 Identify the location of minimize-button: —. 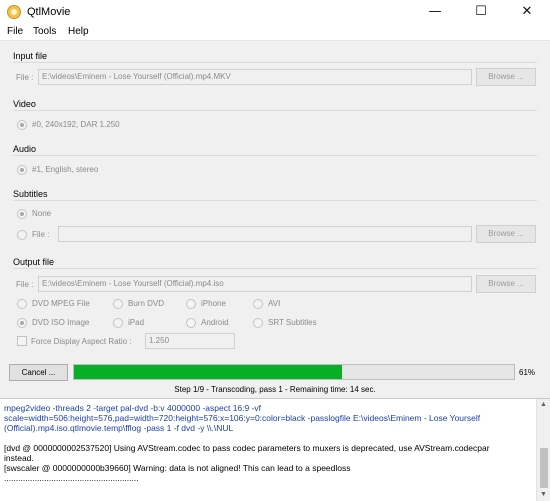
(435, 12).